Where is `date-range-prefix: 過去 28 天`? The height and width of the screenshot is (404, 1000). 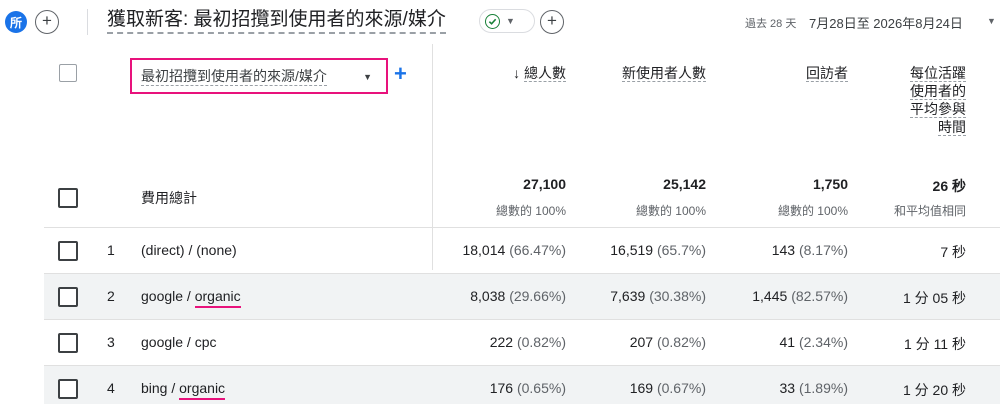 date-range-prefix: 過去 28 天 is located at coordinates (771, 24).